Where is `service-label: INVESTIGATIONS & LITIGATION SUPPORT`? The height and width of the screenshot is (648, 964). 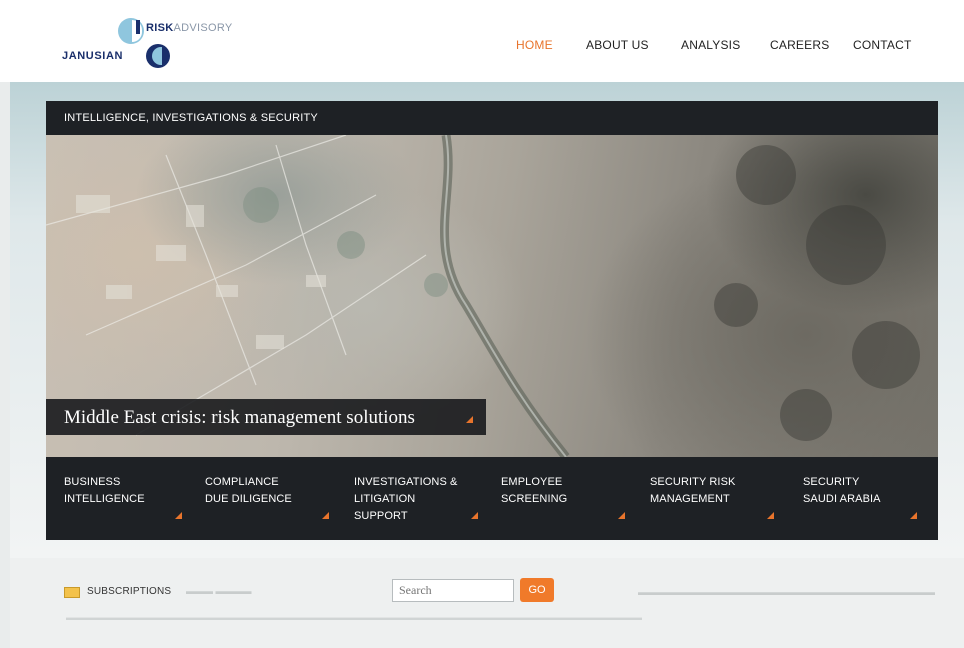
service-label: INVESTIGATIONS & LITIGATION SUPPORT is located at coordinates (406, 499).